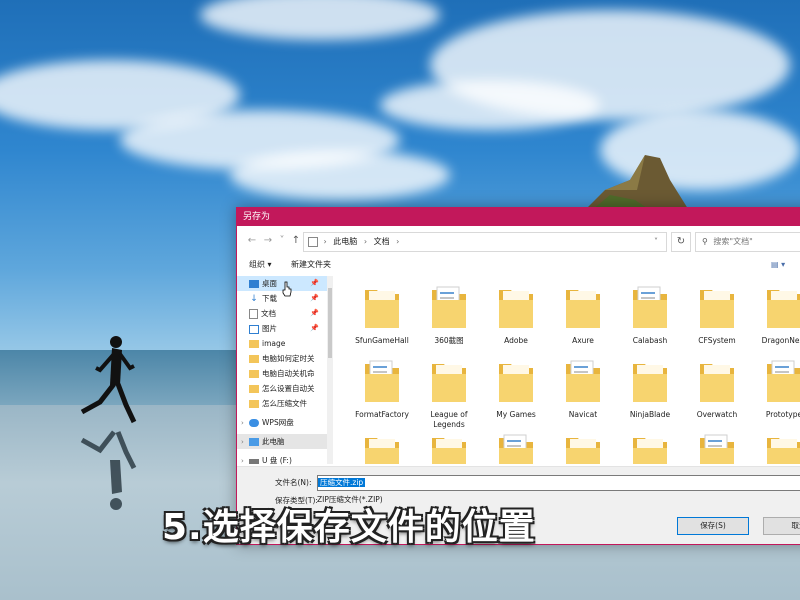 This screenshot has height=600, width=800. Describe the element at coordinates (717, 315) in the screenshot. I see `folder-item: CFSystem` at that location.